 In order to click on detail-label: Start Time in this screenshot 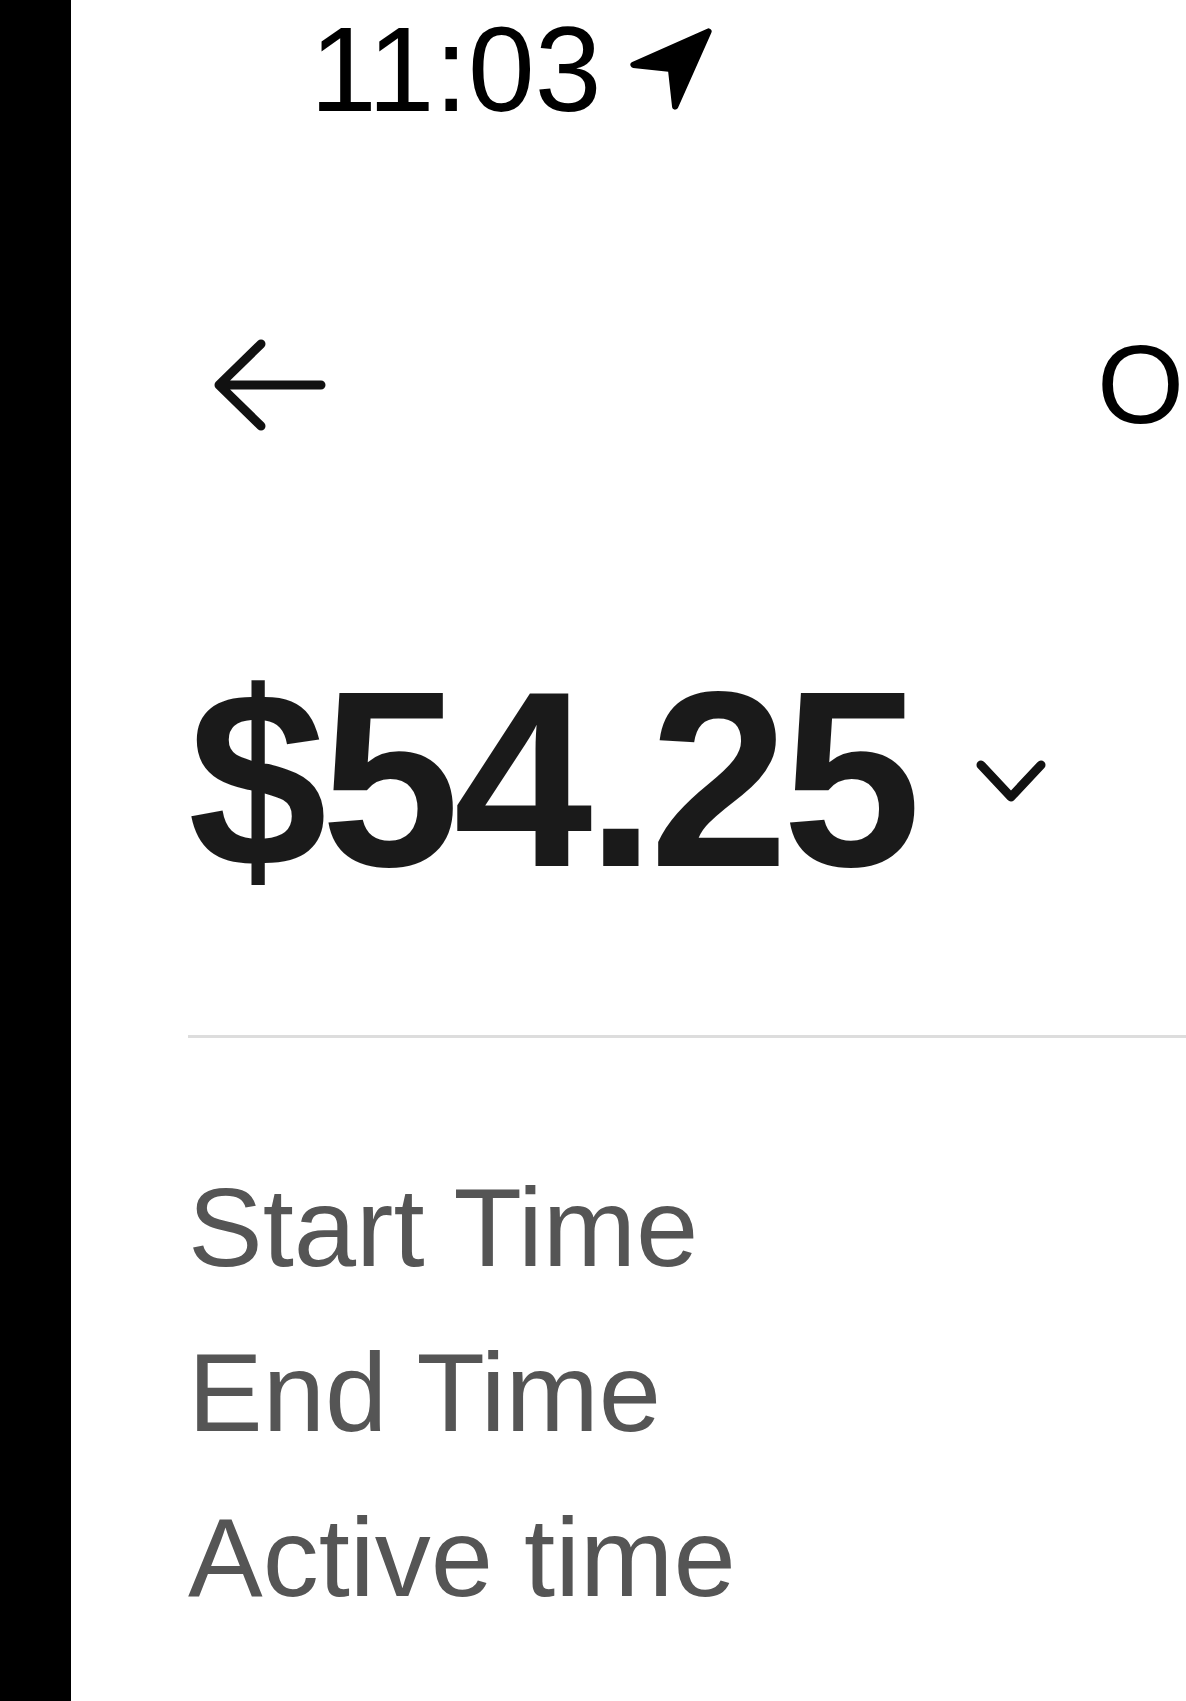, I will do `click(444, 1228)`.